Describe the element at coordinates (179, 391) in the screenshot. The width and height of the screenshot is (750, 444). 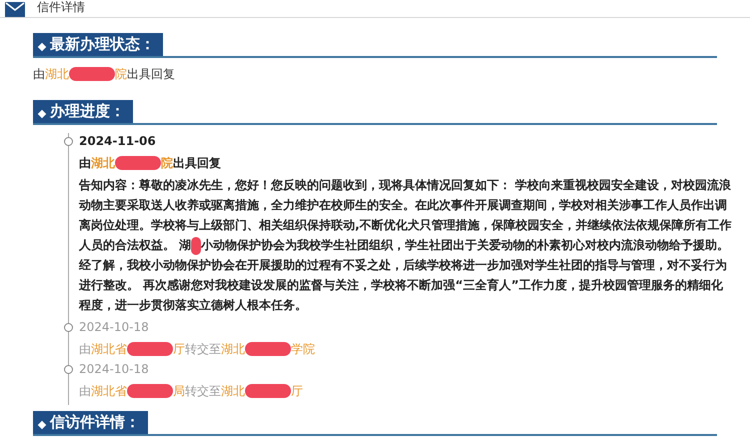
I see `organization-link: 局` at that location.